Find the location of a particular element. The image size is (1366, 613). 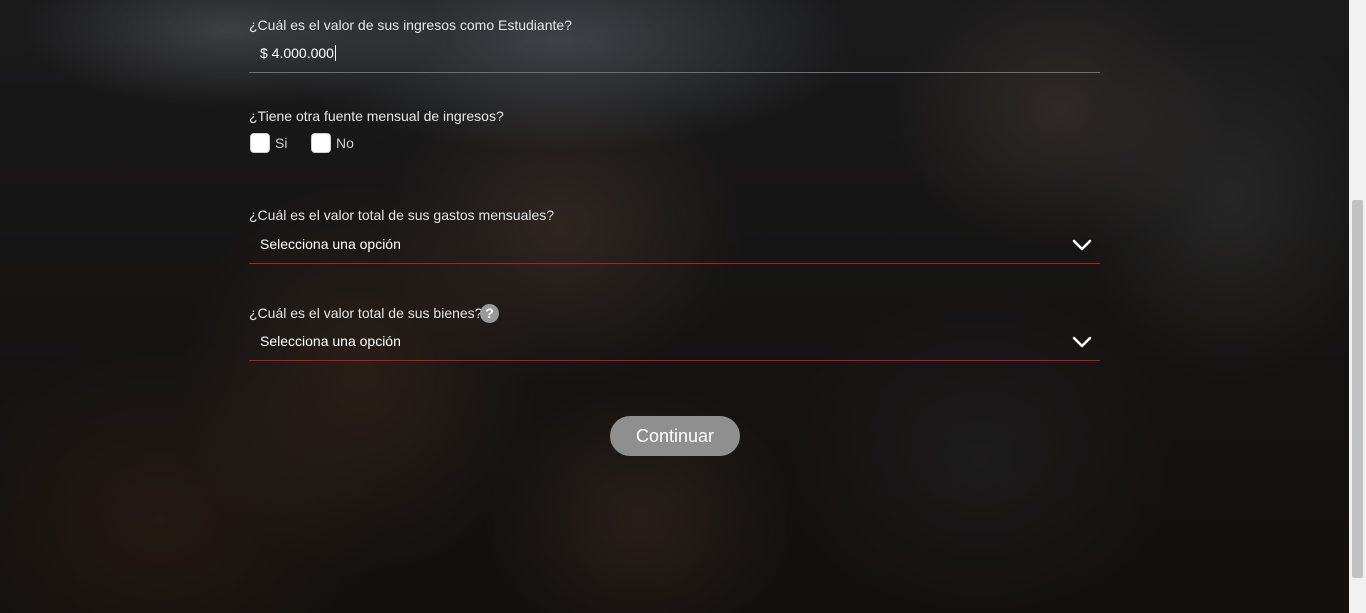

text-cursor is located at coordinates (335, 53).